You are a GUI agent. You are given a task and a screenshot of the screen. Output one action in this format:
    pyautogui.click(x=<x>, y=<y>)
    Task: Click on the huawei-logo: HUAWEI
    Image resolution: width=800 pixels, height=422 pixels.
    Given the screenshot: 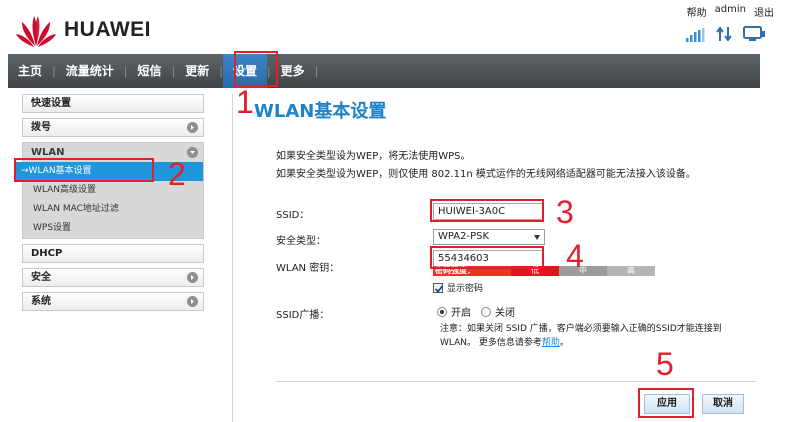 What is the action you would take?
    pyautogui.click(x=82, y=30)
    